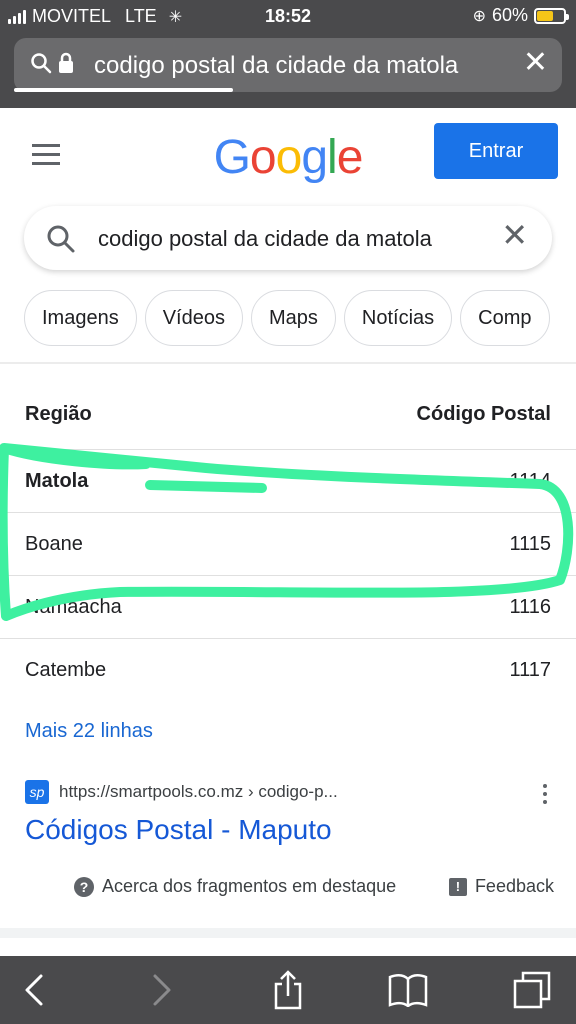 This screenshot has width=576, height=1024. Describe the element at coordinates (89, 731) in the screenshot. I see `more-rows-link: Mais 22 linhas` at that location.